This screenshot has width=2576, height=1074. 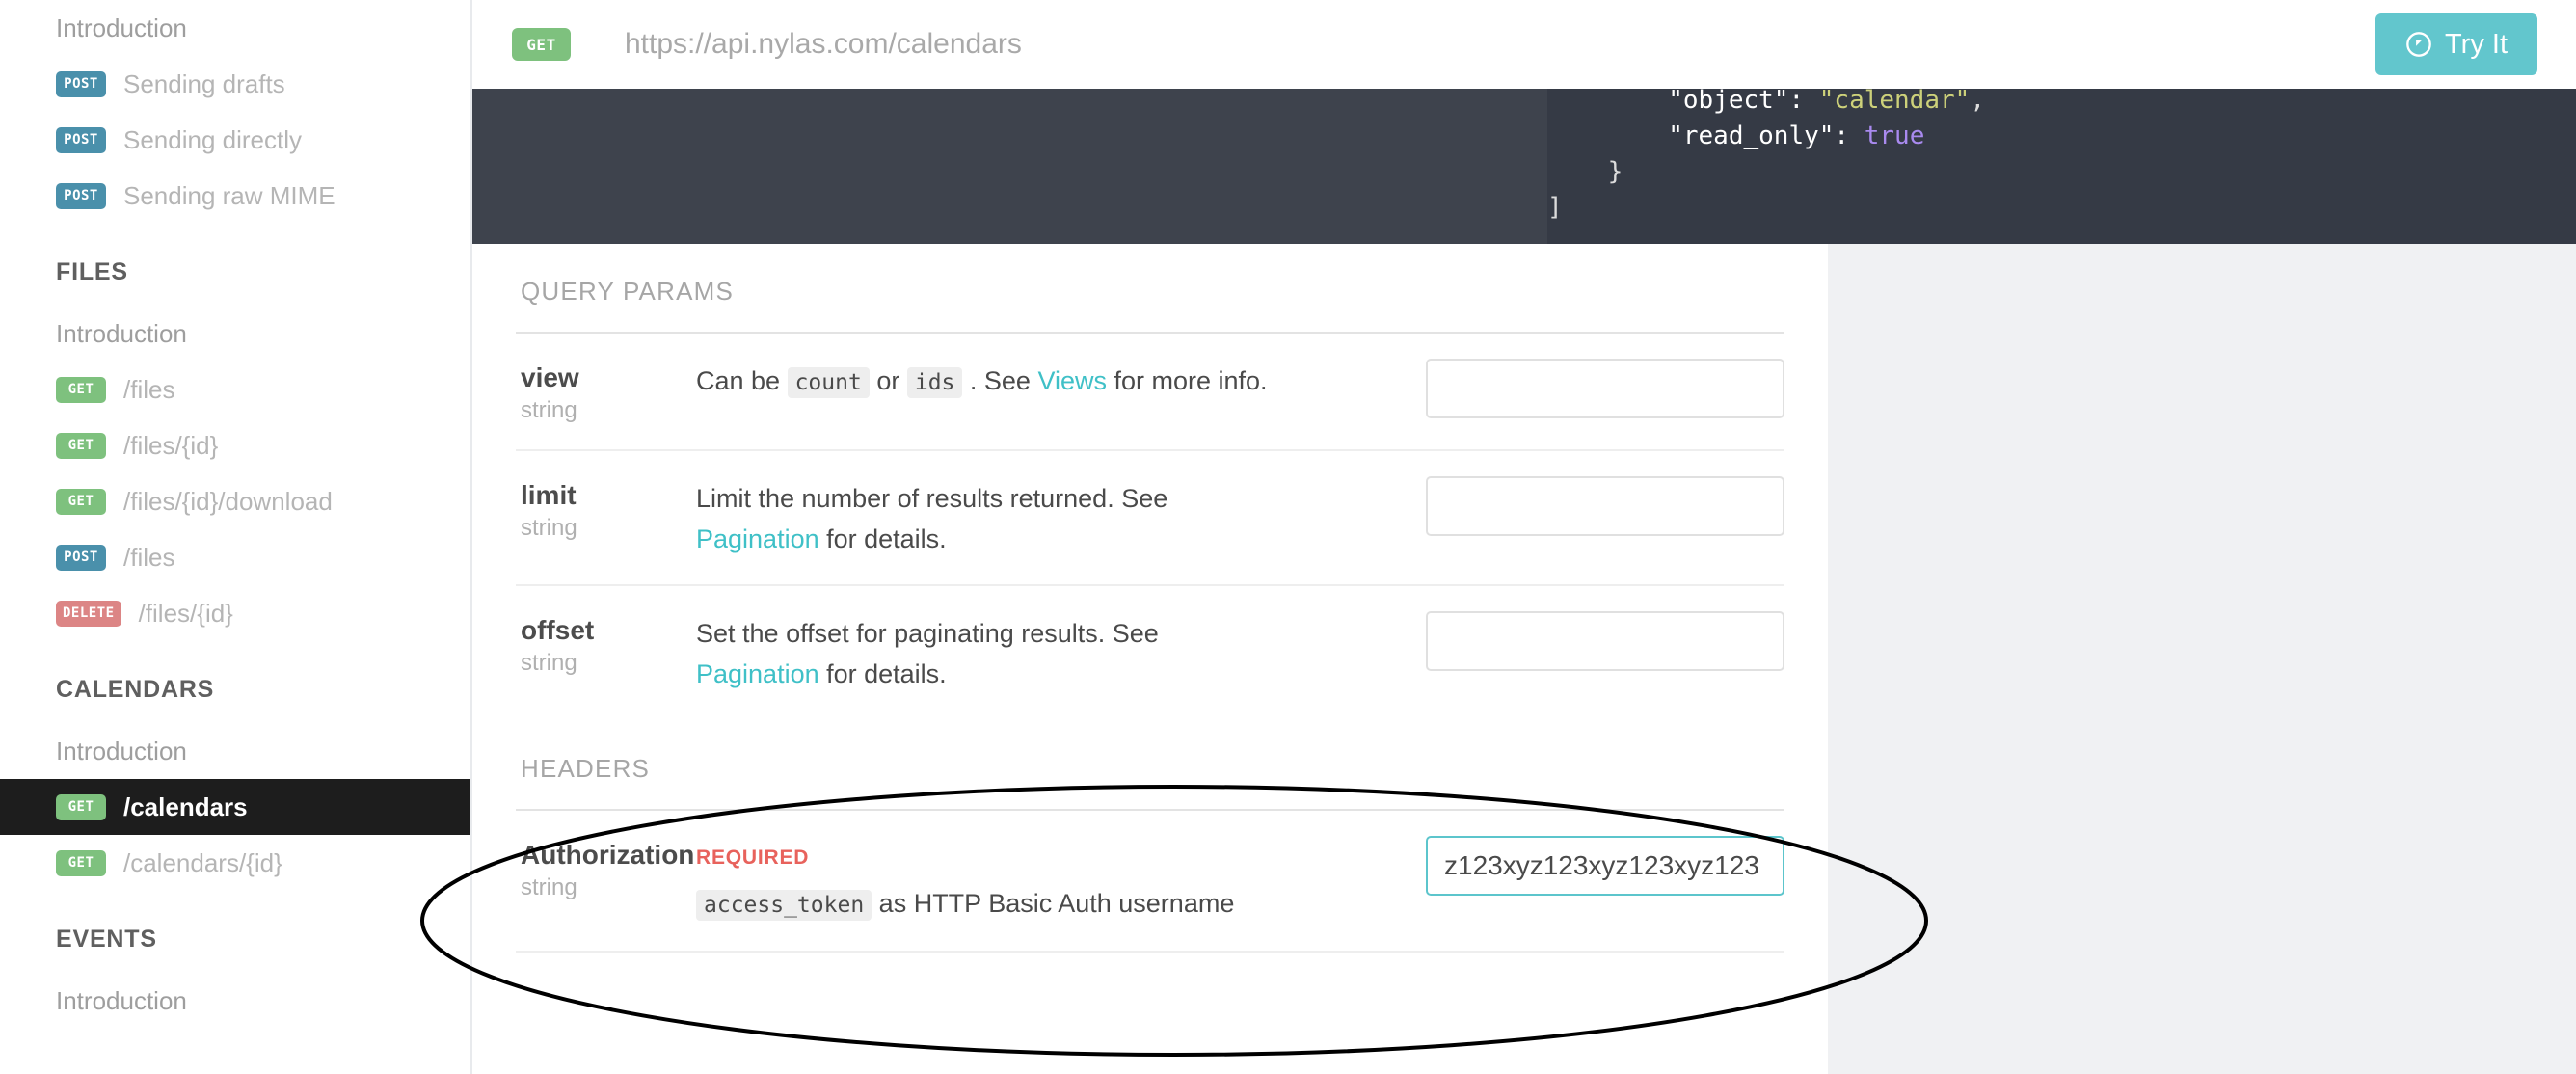 I want to click on sidebar-item-label: /files/{id}/download, so click(x=228, y=501).